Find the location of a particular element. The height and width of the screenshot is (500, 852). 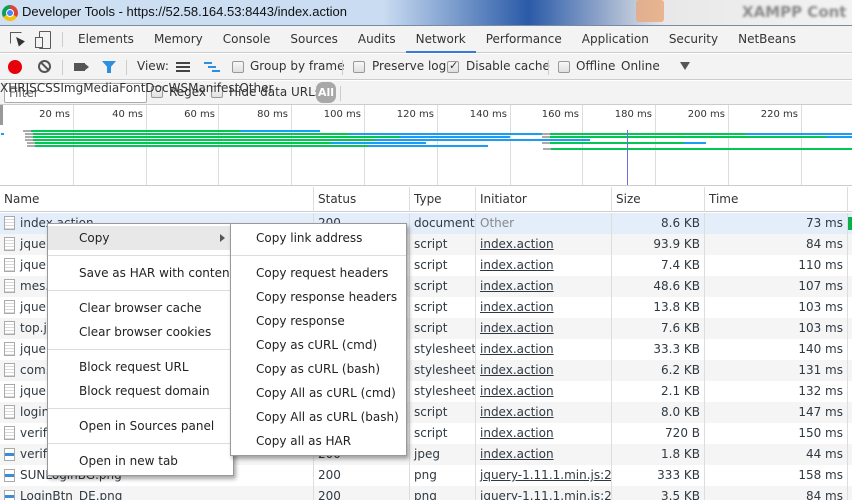

column-header-status: Status is located at coordinates (362, 199).